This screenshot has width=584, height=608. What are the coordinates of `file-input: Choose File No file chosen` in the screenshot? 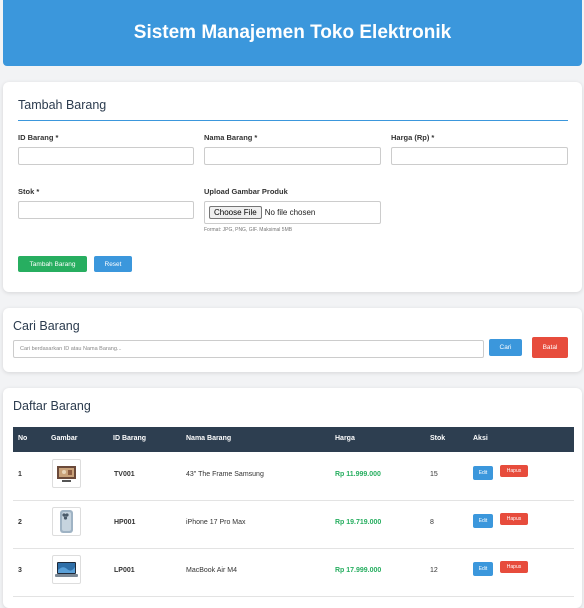 It's located at (292, 212).